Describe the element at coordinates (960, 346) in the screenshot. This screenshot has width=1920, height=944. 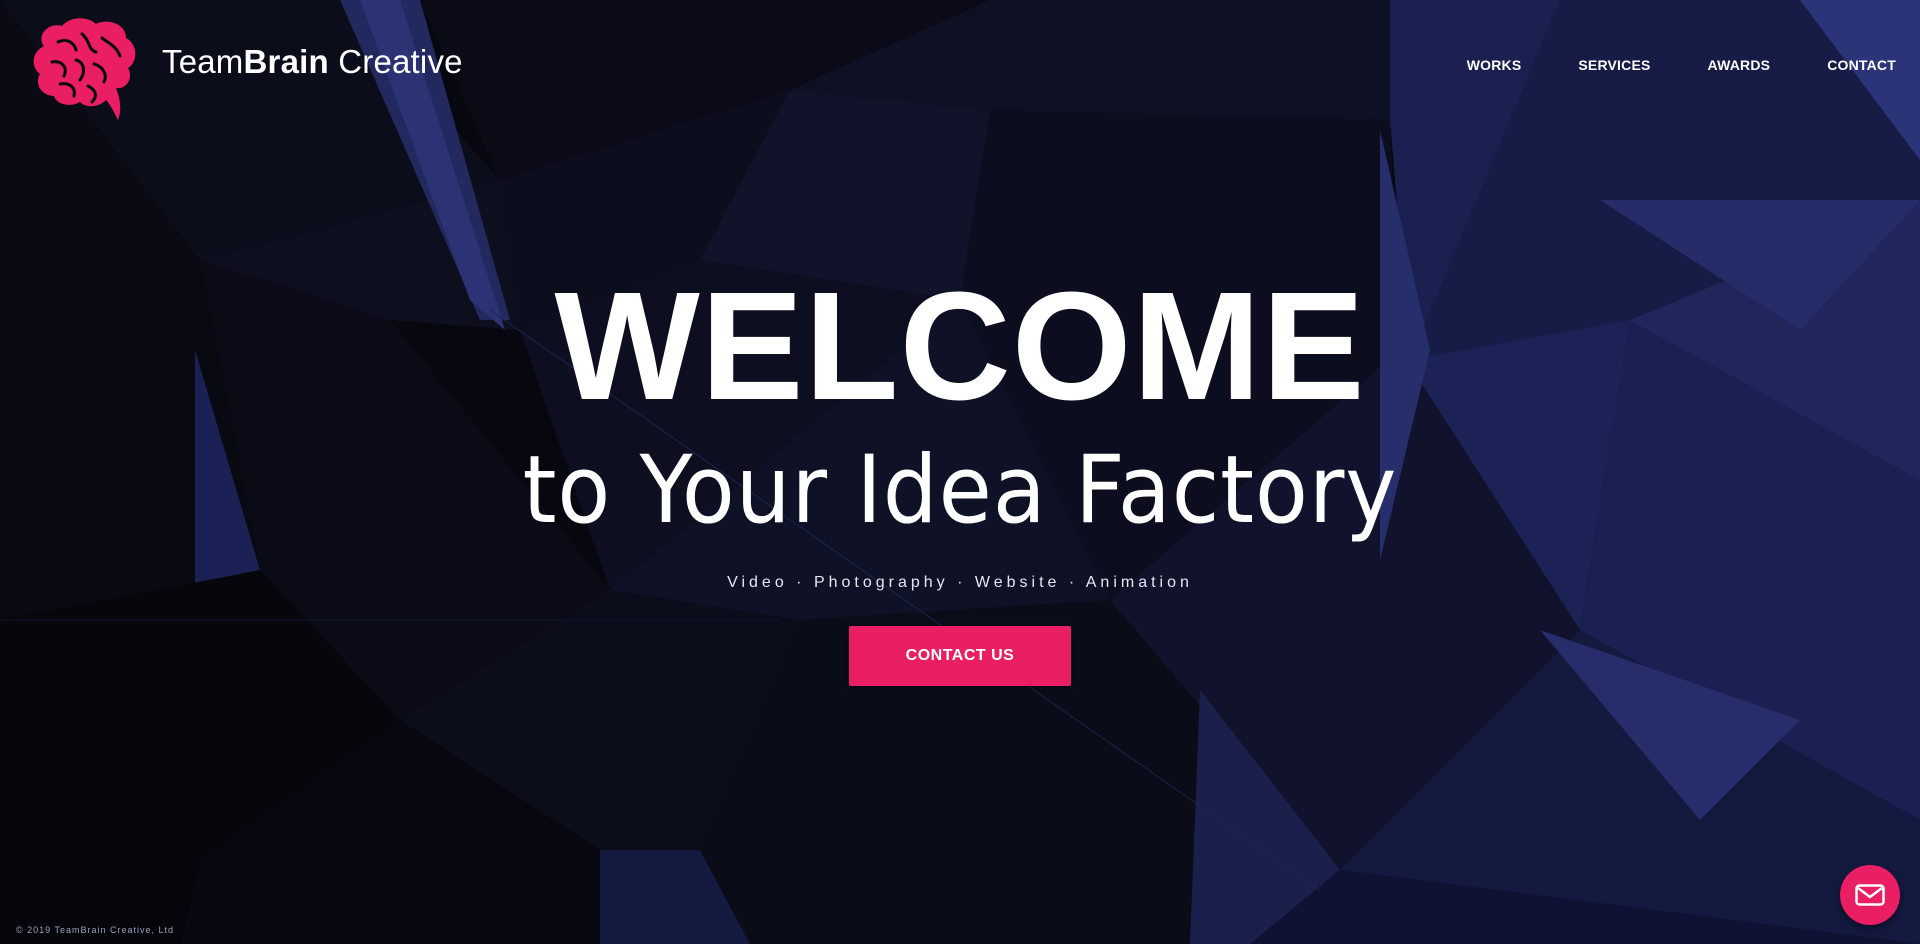
I see `hero-title: WELCOME` at that location.